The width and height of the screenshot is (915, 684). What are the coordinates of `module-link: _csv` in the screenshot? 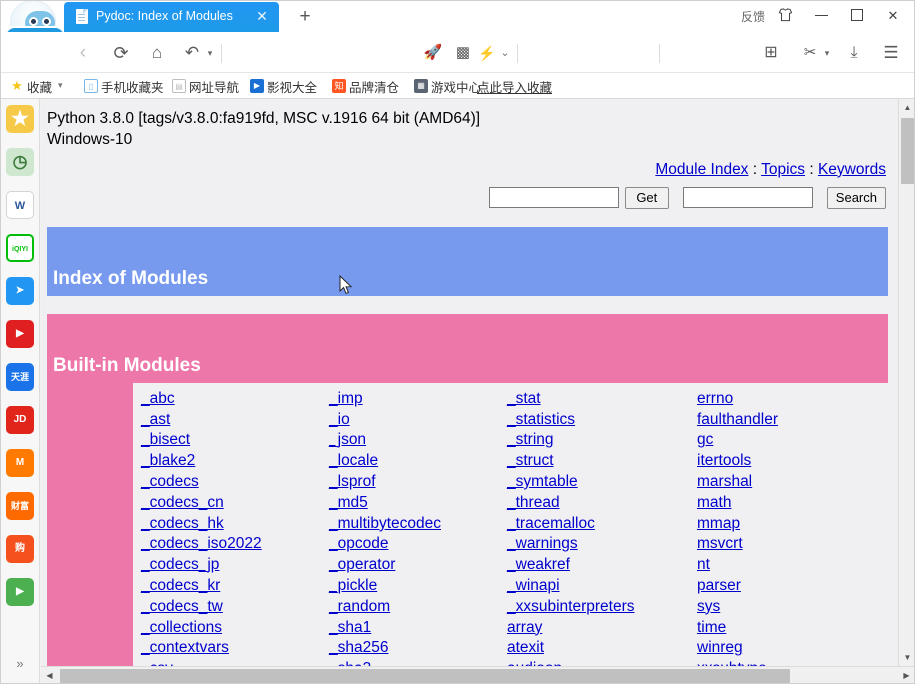 It's located at (235, 662).